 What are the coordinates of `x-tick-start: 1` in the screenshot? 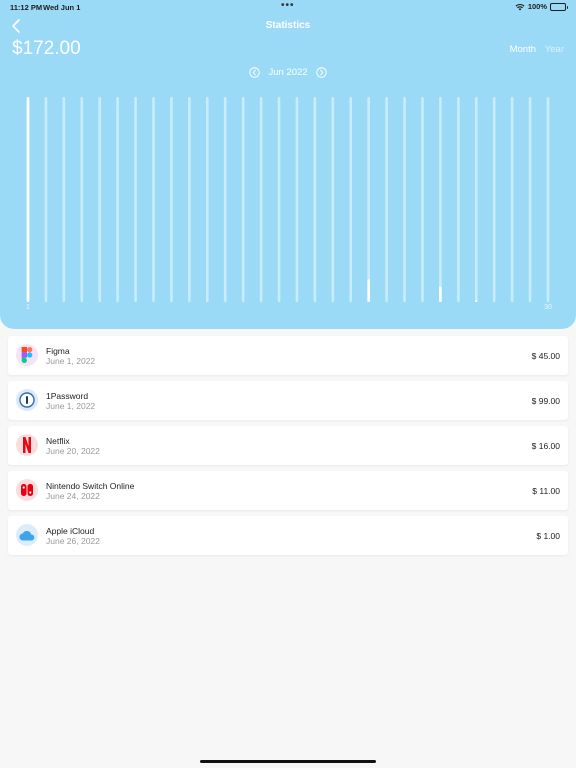 It's located at (28, 307).